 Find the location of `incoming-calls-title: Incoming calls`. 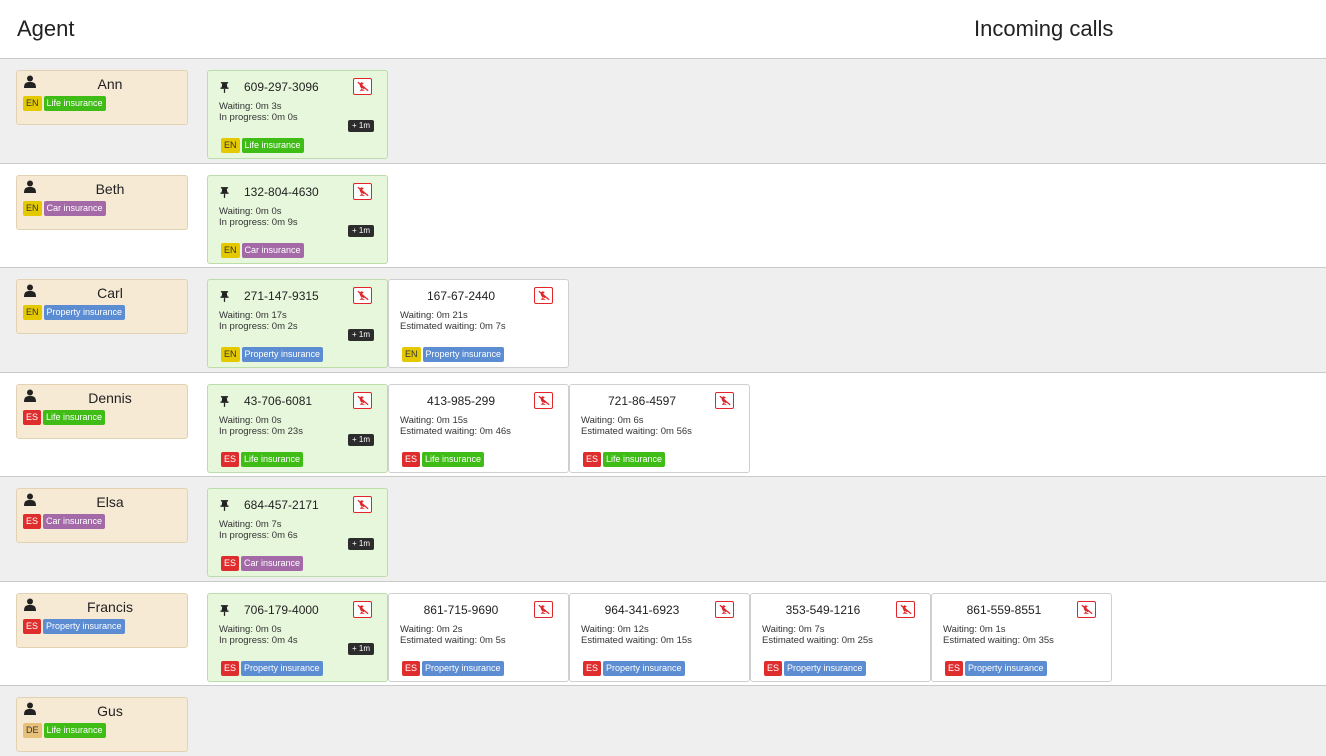

incoming-calls-title: Incoming calls is located at coordinates (1044, 28).